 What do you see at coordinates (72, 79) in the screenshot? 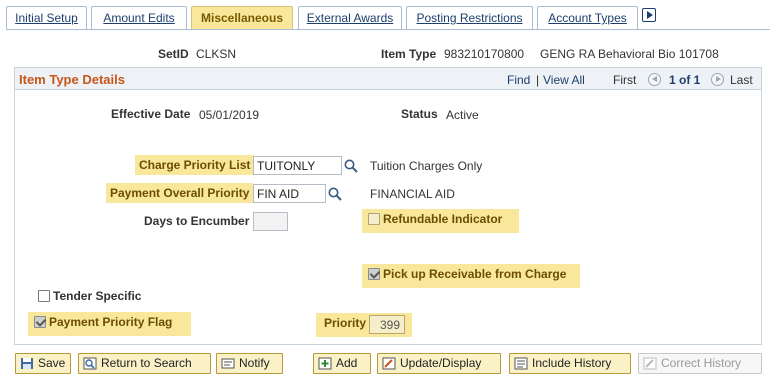
I see `group-title: Item Type Details` at bounding box center [72, 79].